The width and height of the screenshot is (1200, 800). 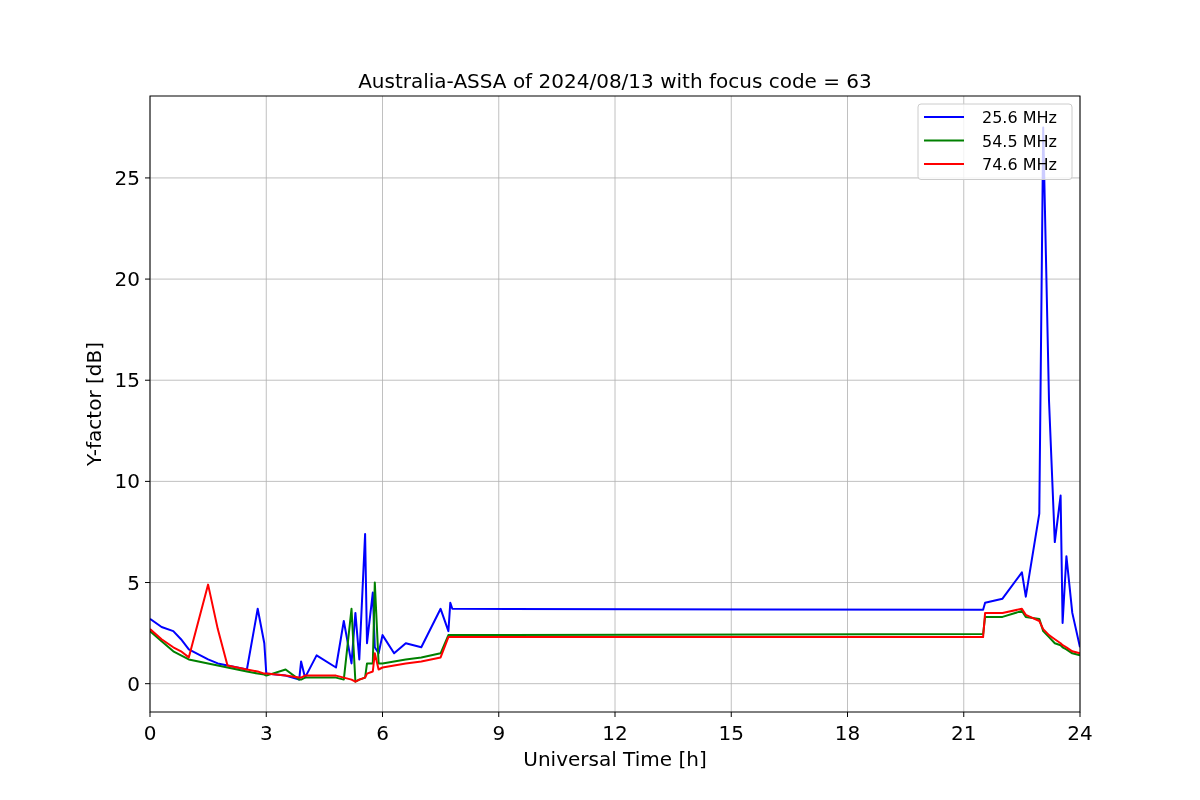 I want to click on tick-label: 3, so click(x=266, y=733).